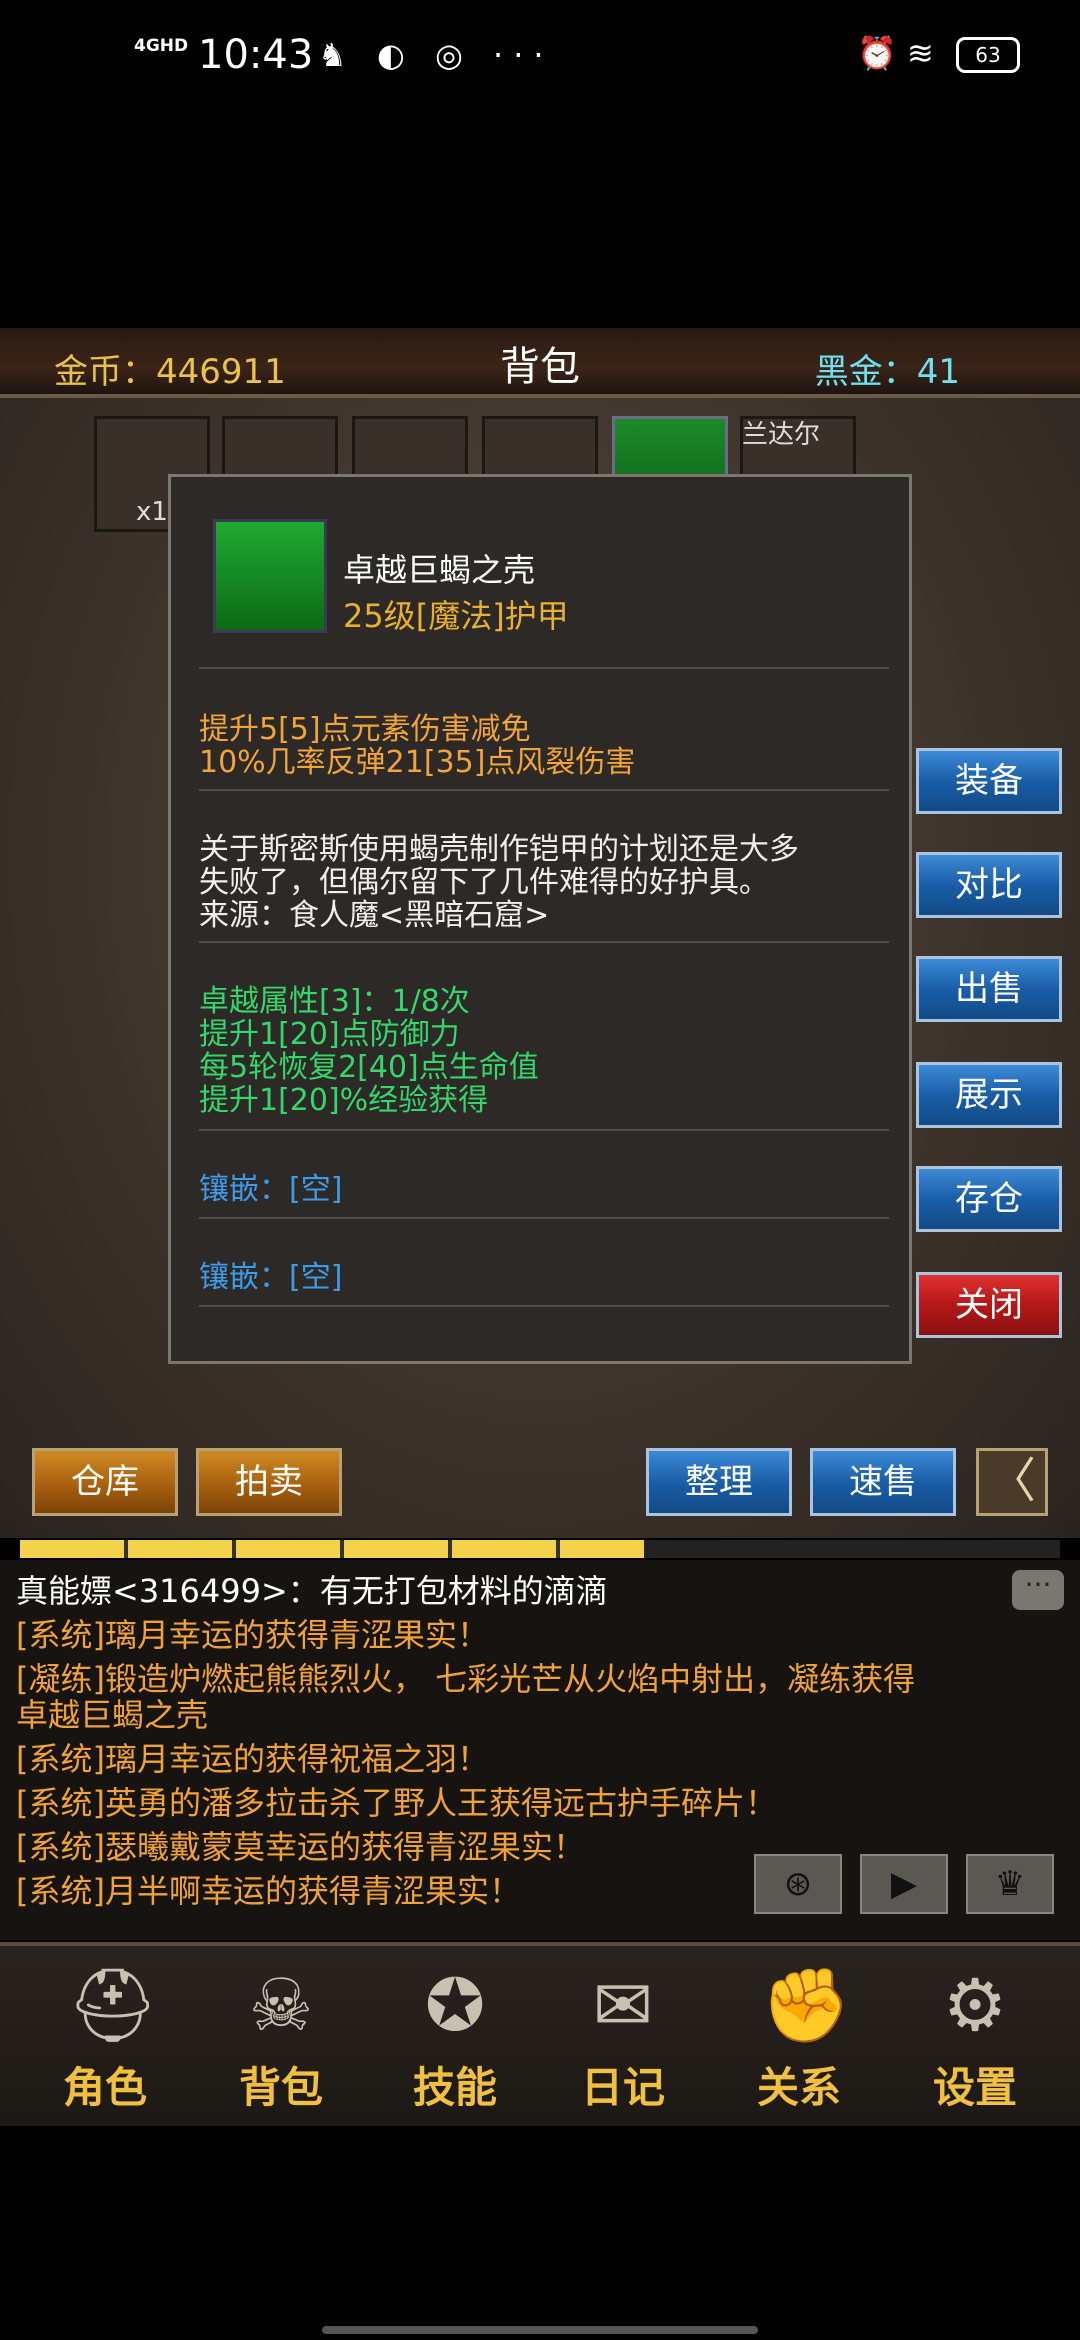  I want to click on nav-bag: ☠ 背包, so click(281, 2036).